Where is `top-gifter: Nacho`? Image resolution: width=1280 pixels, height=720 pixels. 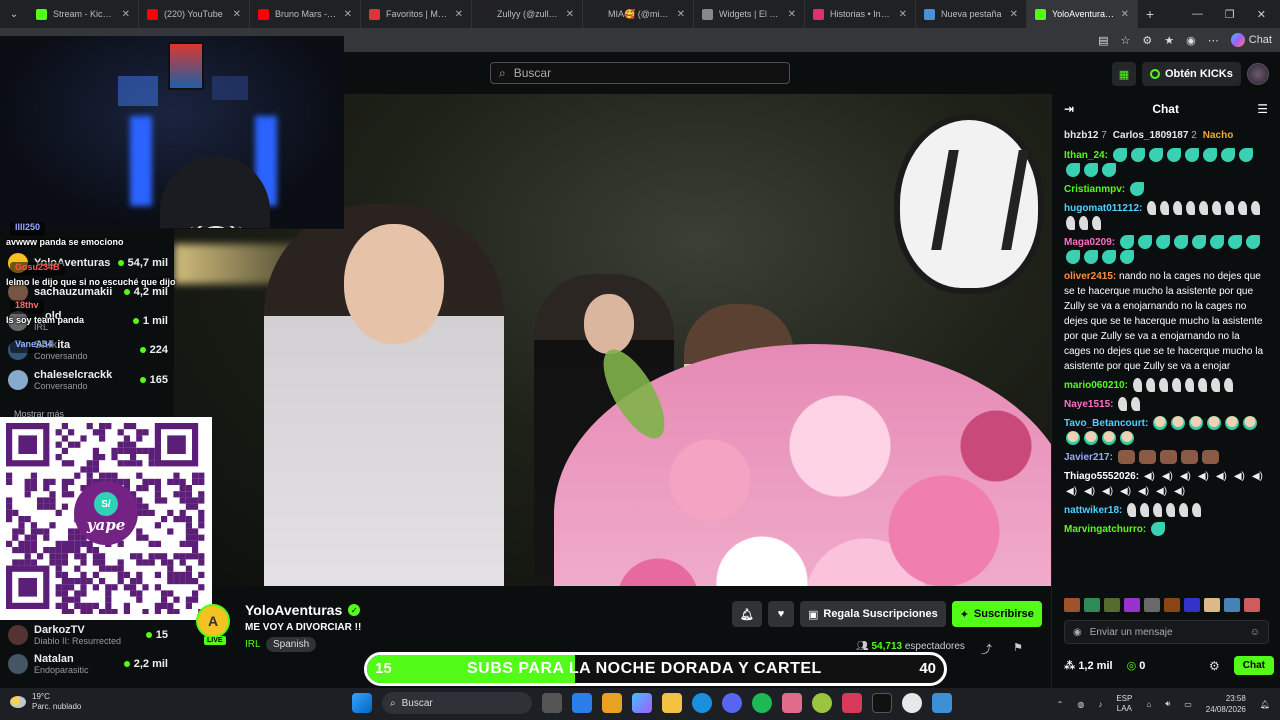
top-gifter: Nacho is located at coordinates (1218, 135).